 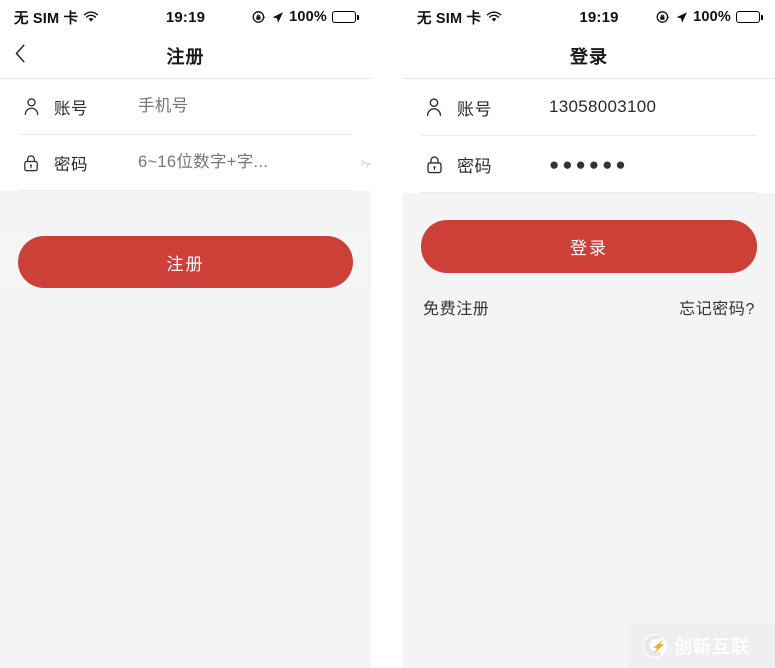 I want to click on page-title: 注册, so click(x=185, y=57).